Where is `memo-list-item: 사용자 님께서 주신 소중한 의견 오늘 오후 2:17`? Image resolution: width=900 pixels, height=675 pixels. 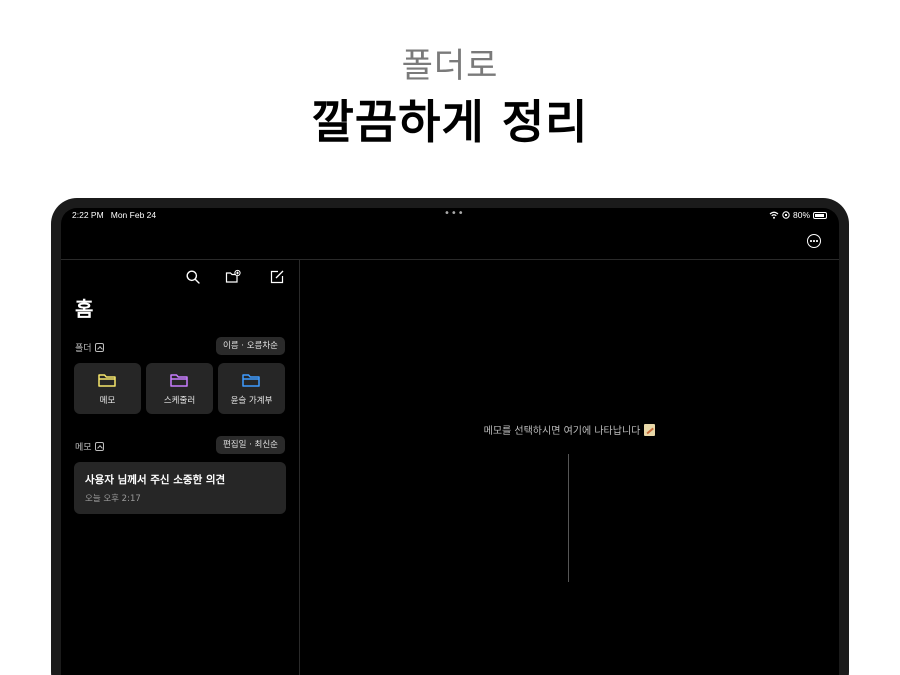 memo-list-item: 사용자 님께서 주신 소중한 의견 오늘 오후 2:17 is located at coordinates (180, 488).